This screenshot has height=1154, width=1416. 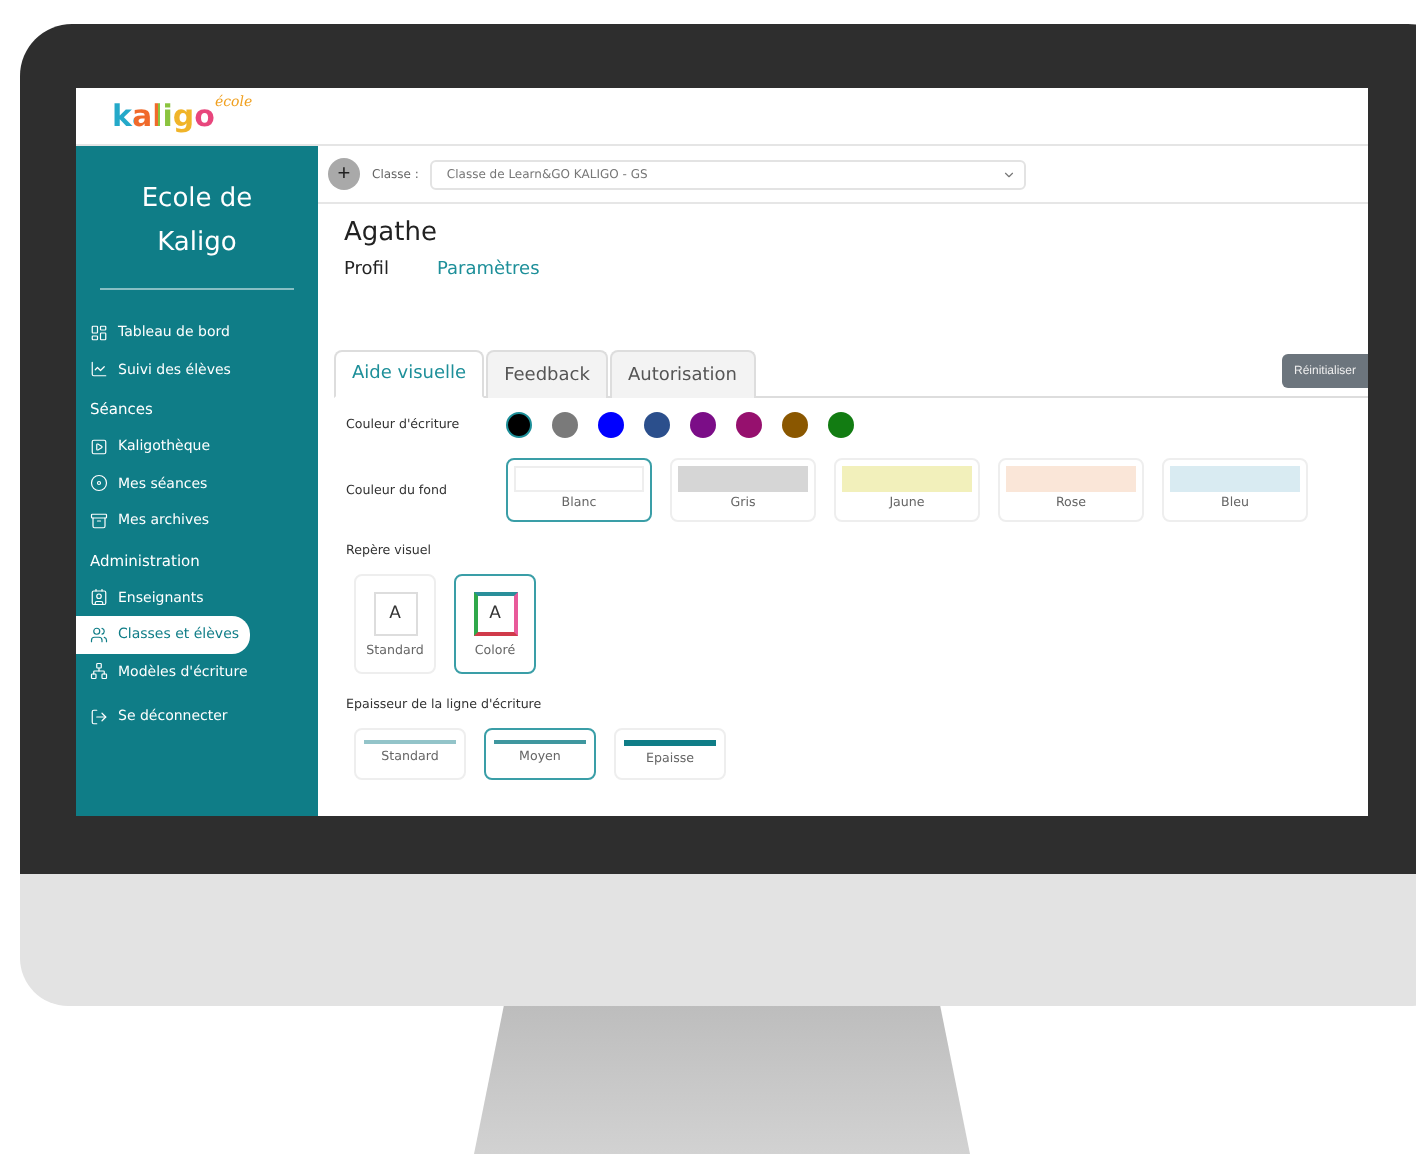 I want to click on line-chart-icon, so click(x=99, y=369).